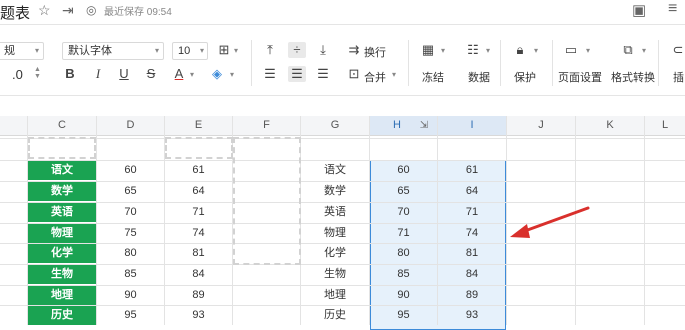 This screenshot has height=330, width=685. I want to click on wrap-text-icon: ⇉, so click(354, 50).